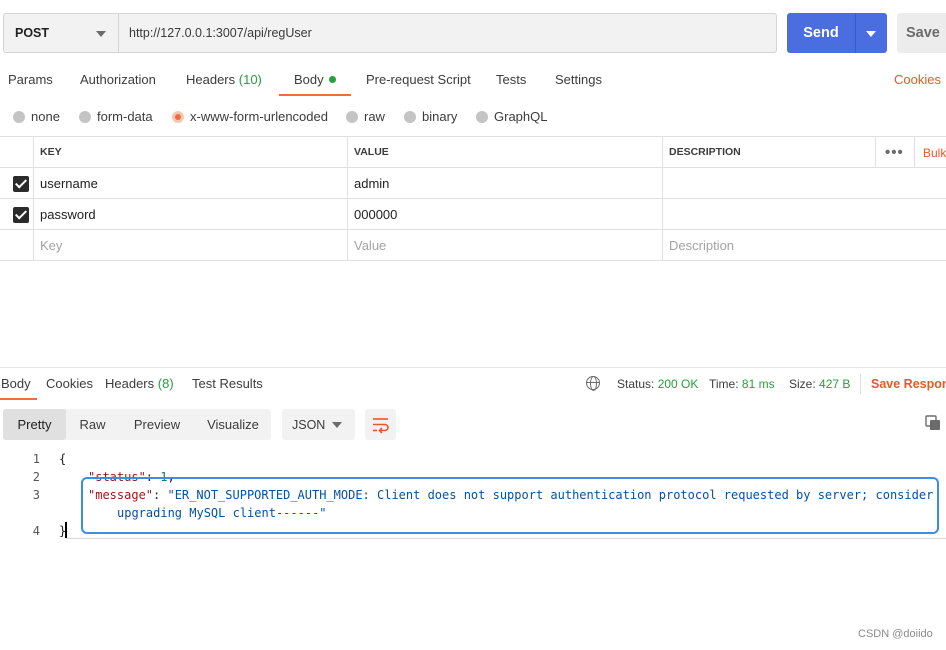  What do you see at coordinates (511, 79) in the screenshot?
I see `tab-tests: Tests` at bounding box center [511, 79].